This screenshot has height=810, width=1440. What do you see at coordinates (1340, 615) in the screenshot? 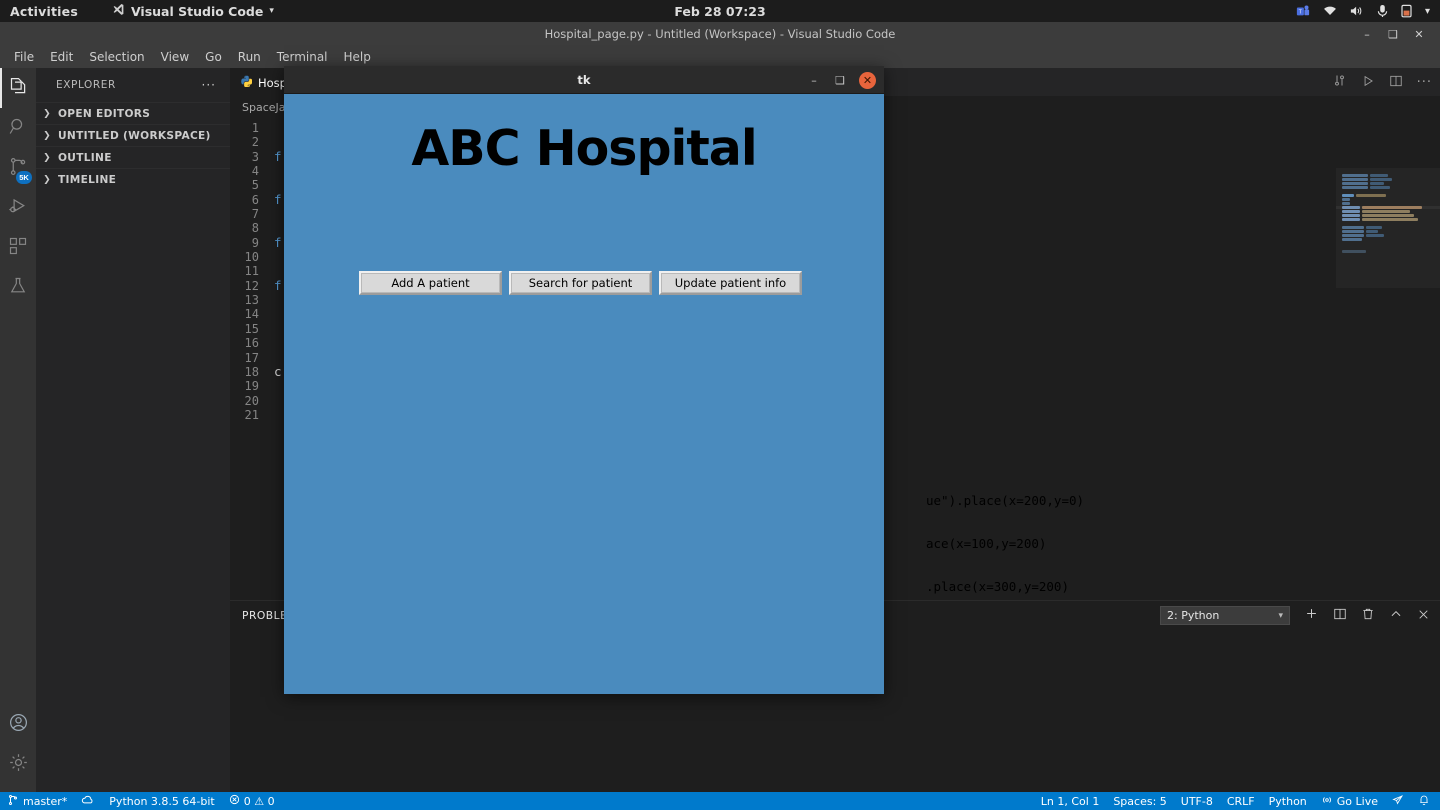
I see `split-terminal-icon` at bounding box center [1340, 615].